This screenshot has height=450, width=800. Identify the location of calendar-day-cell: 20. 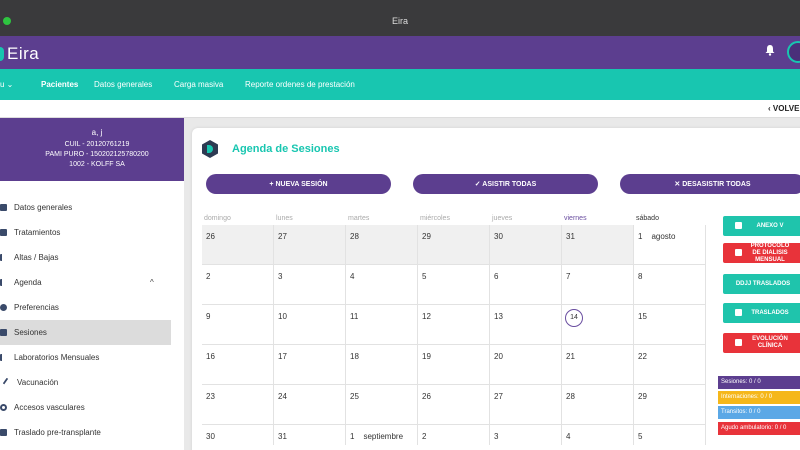
(526, 365).